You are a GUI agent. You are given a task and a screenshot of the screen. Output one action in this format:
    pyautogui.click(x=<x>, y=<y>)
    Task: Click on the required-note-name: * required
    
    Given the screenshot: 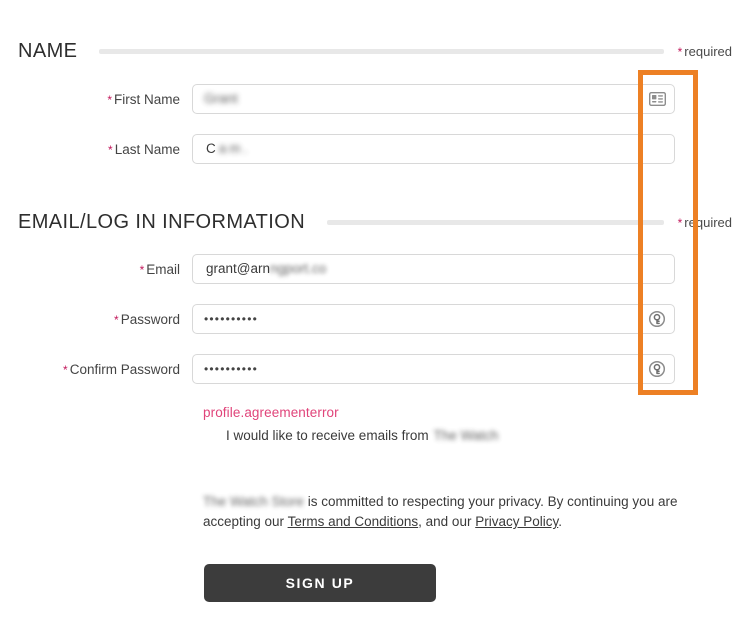 What is the action you would take?
    pyautogui.click(x=703, y=51)
    